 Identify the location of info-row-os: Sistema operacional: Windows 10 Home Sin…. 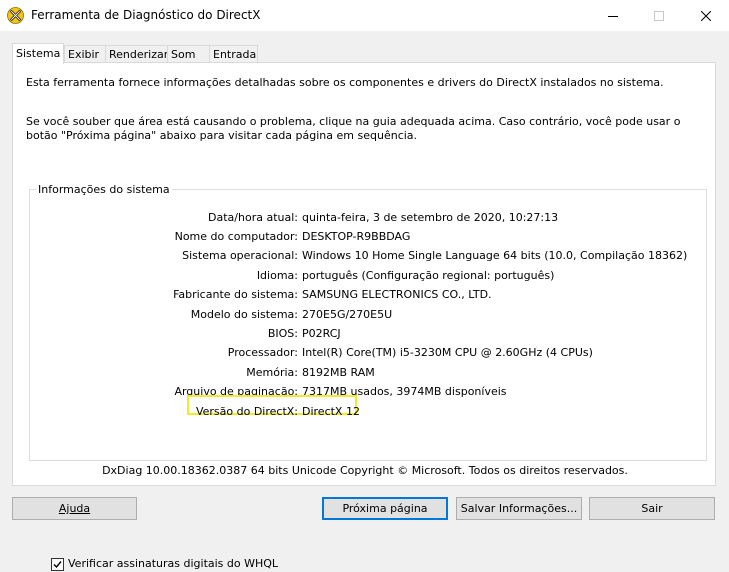
(368, 256).